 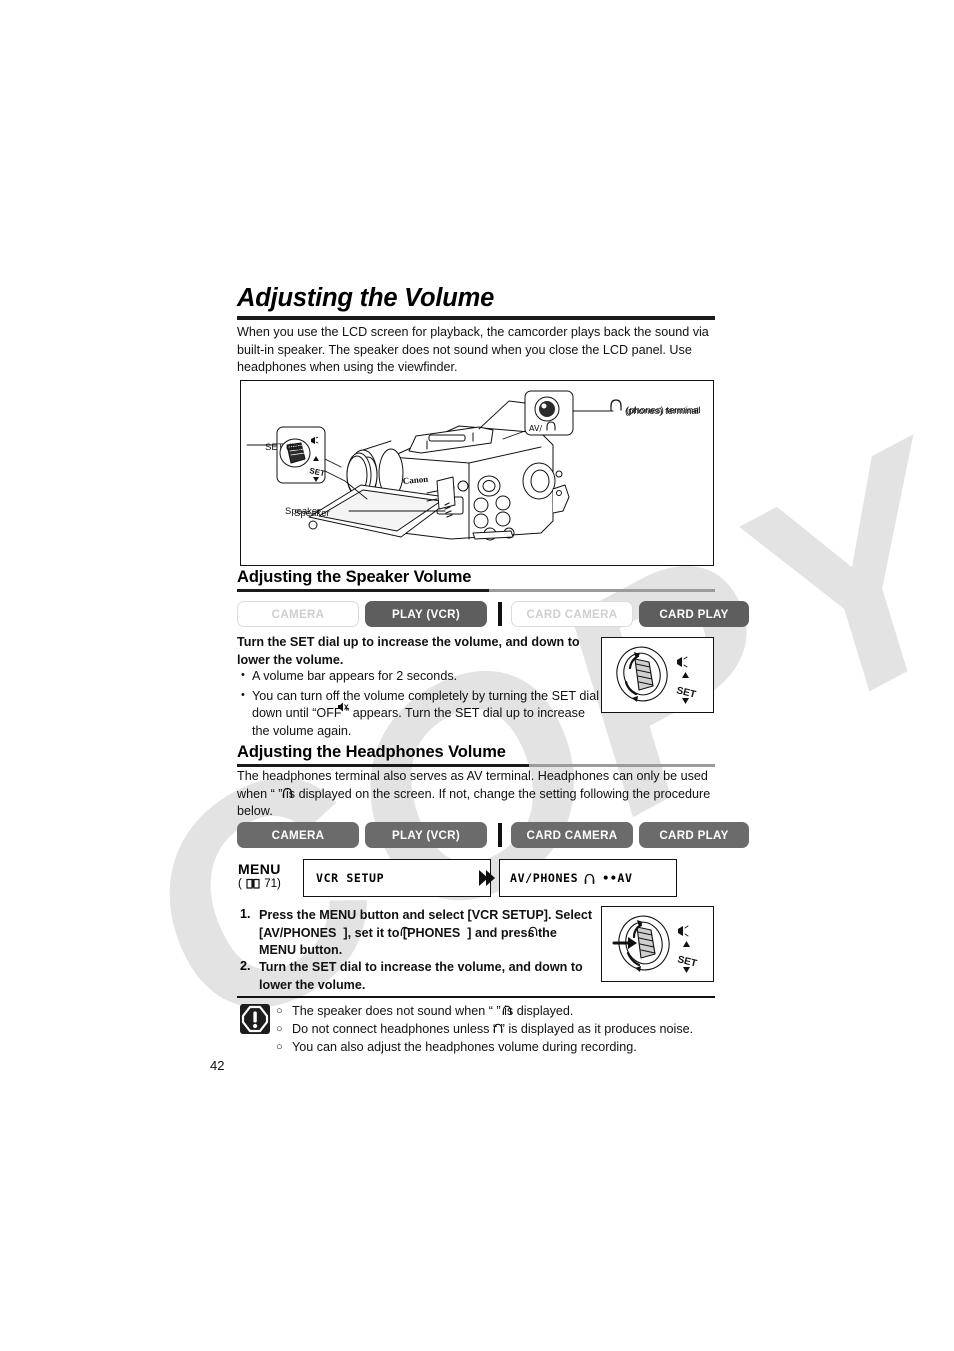 What do you see at coordinates (420, 676) in the screenshot?
I see `speaker-bullet-1: A volume bar appears for 2 seconds.` at bounding box center [420, 676].